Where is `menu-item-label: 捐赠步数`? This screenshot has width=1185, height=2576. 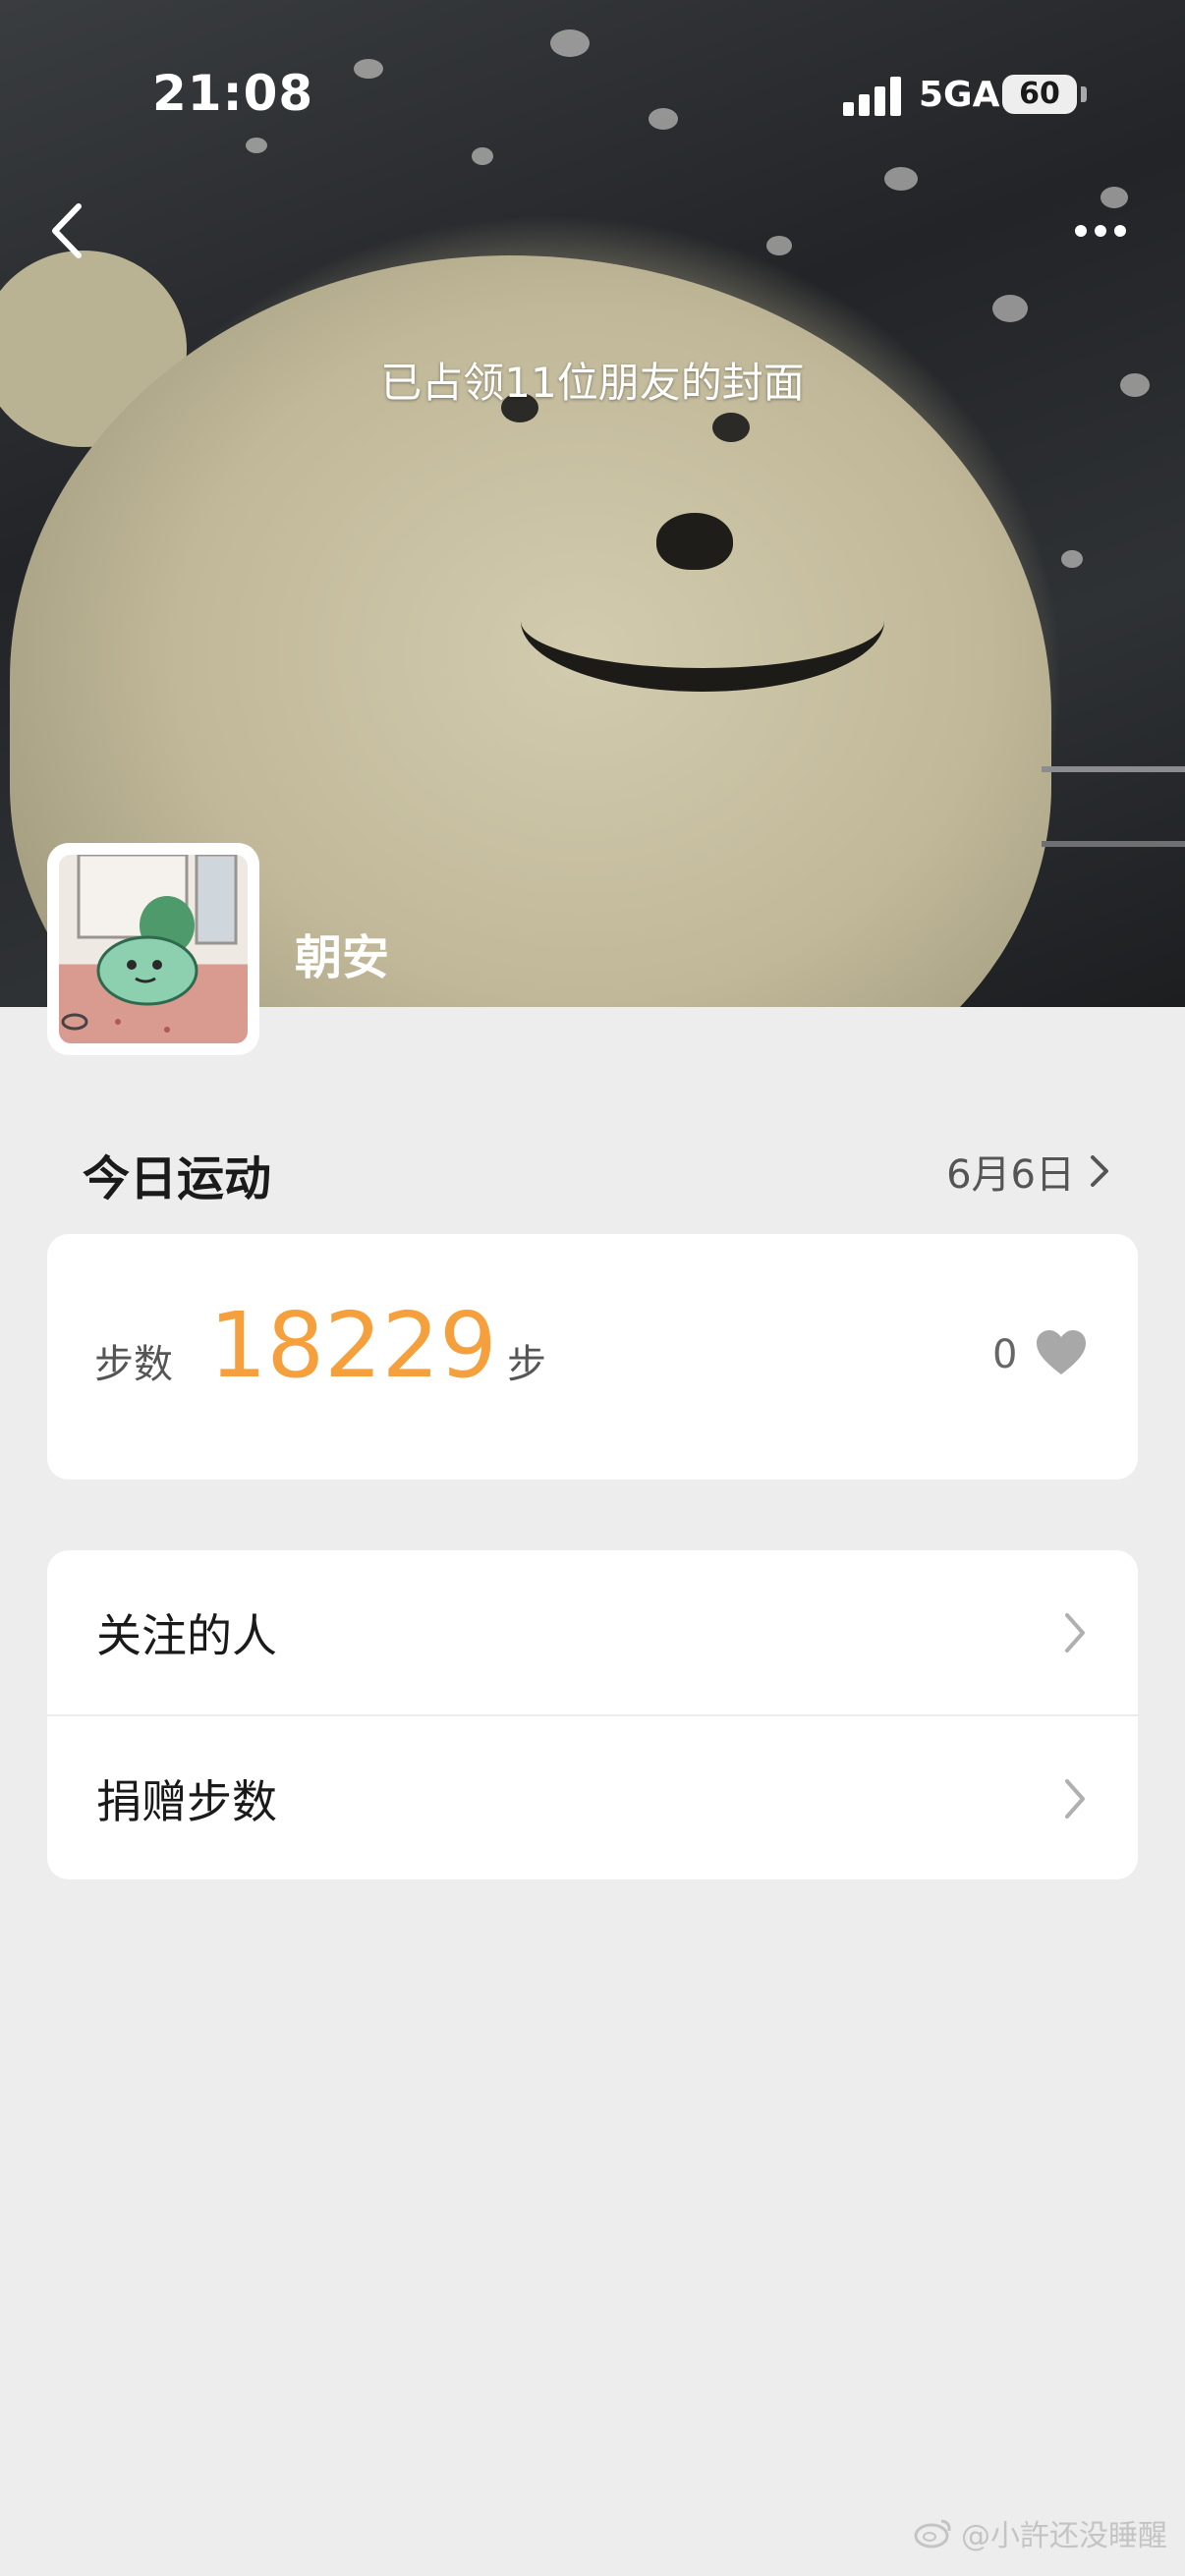
menu-item-label: 捐赠步数 is located at coordinates (186, 1801).